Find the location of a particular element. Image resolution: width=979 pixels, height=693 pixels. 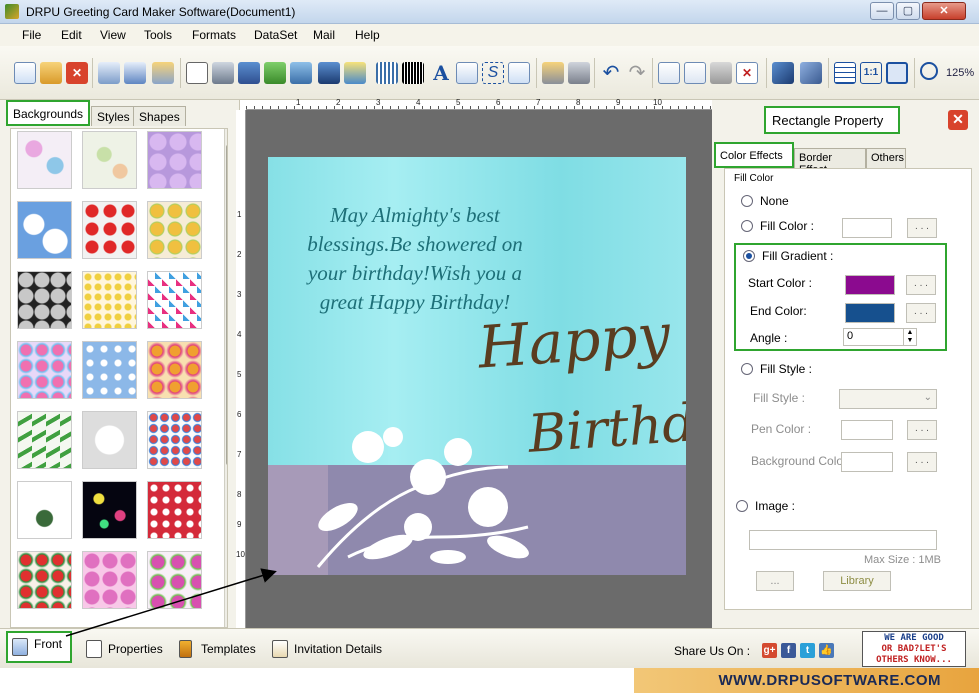

tab-shapes: Shapes is located at coordinates (159, 116).